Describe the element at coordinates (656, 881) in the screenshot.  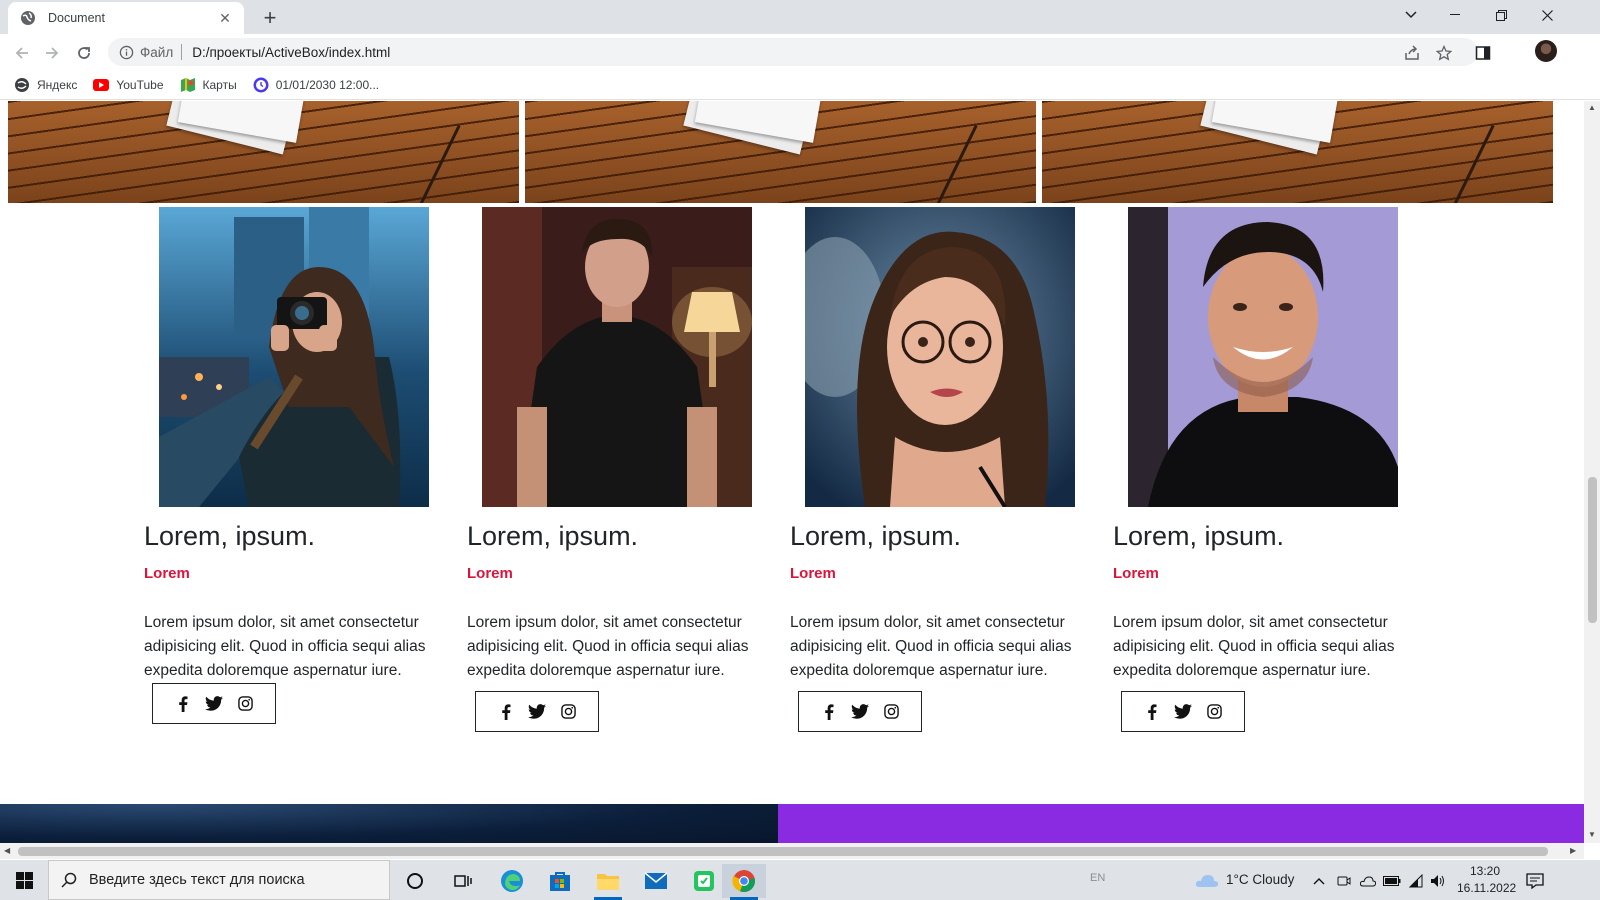
I see `mail-icon` at that location.